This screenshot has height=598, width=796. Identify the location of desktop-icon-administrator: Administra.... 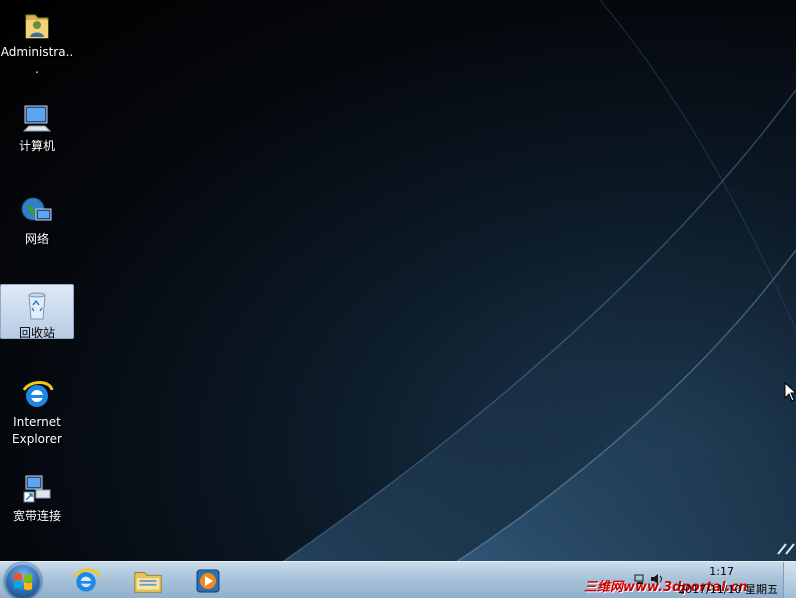
(37, 41).